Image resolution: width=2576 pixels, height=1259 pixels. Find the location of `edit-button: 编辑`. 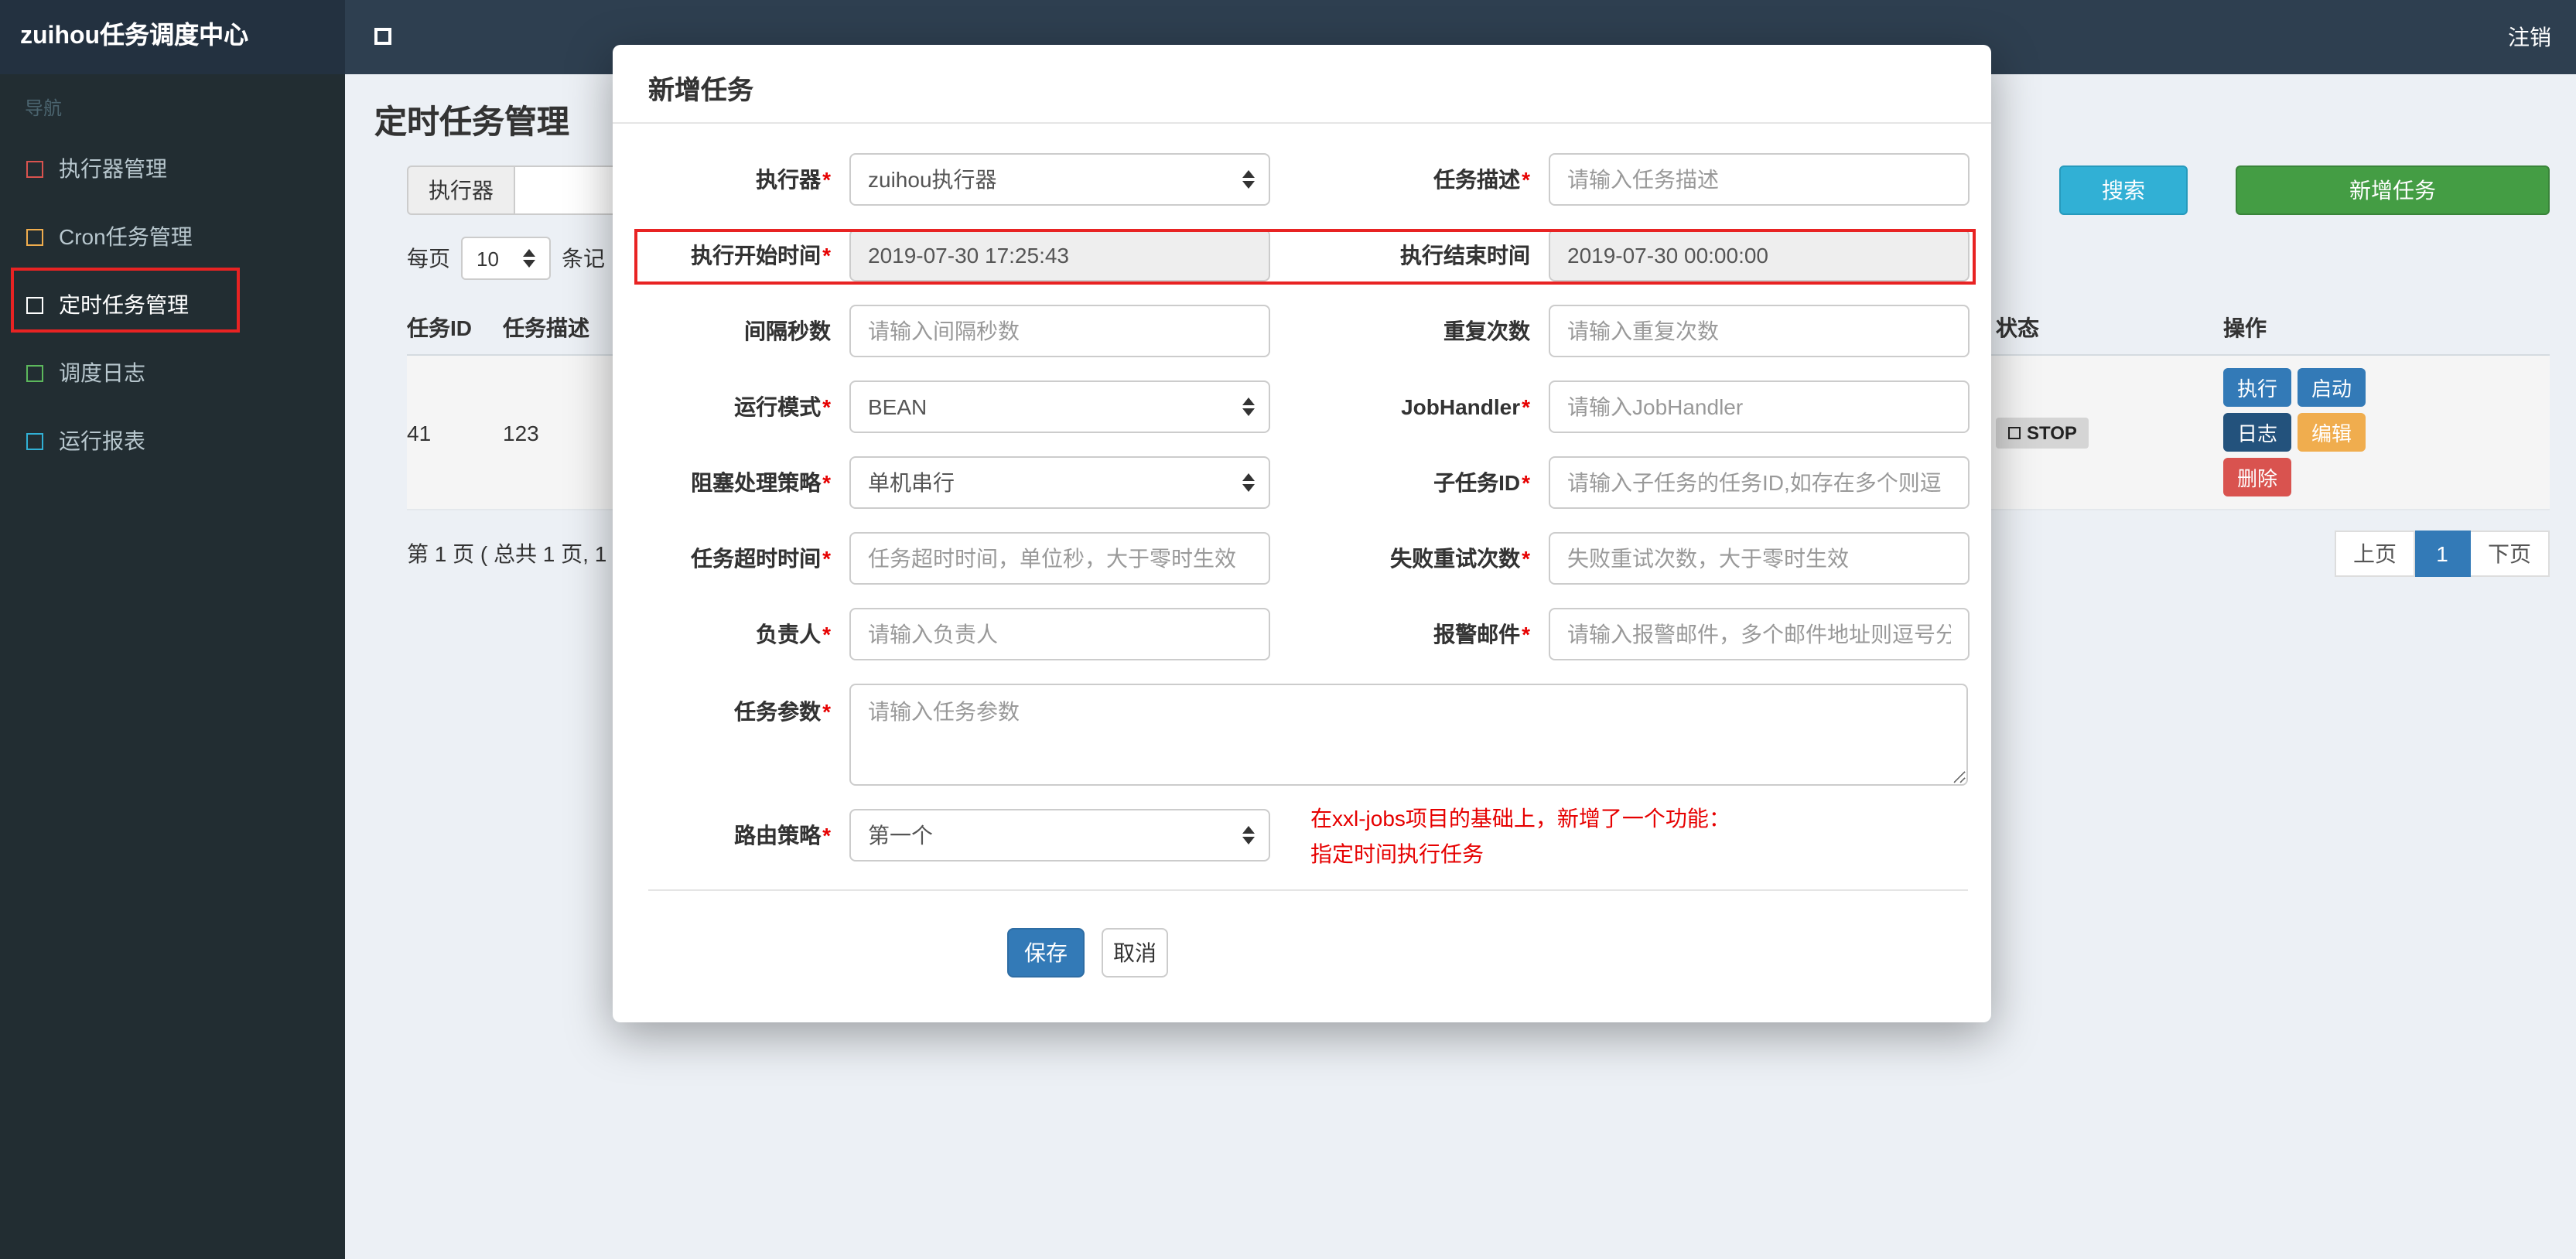

edit-button: 编辑 is located at coordinates (2332, 433).